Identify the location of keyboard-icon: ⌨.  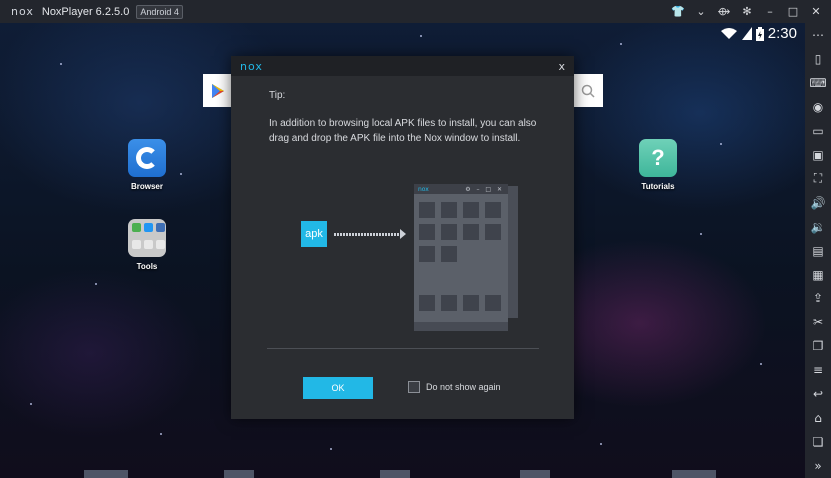
(818, 83).